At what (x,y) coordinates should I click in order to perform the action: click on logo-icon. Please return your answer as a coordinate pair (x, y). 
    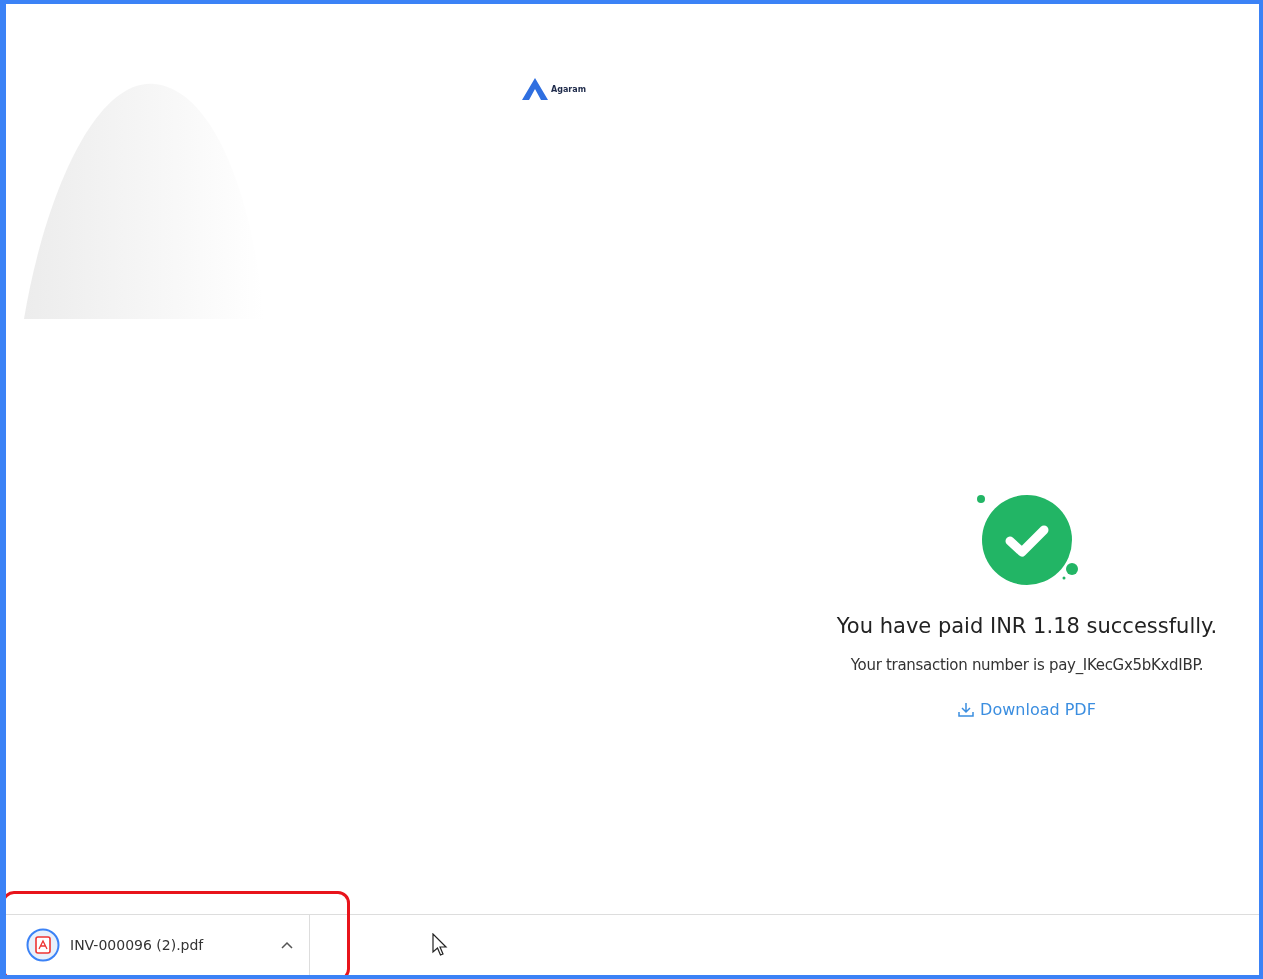
    Looking at the image, I should click on (535, 89).